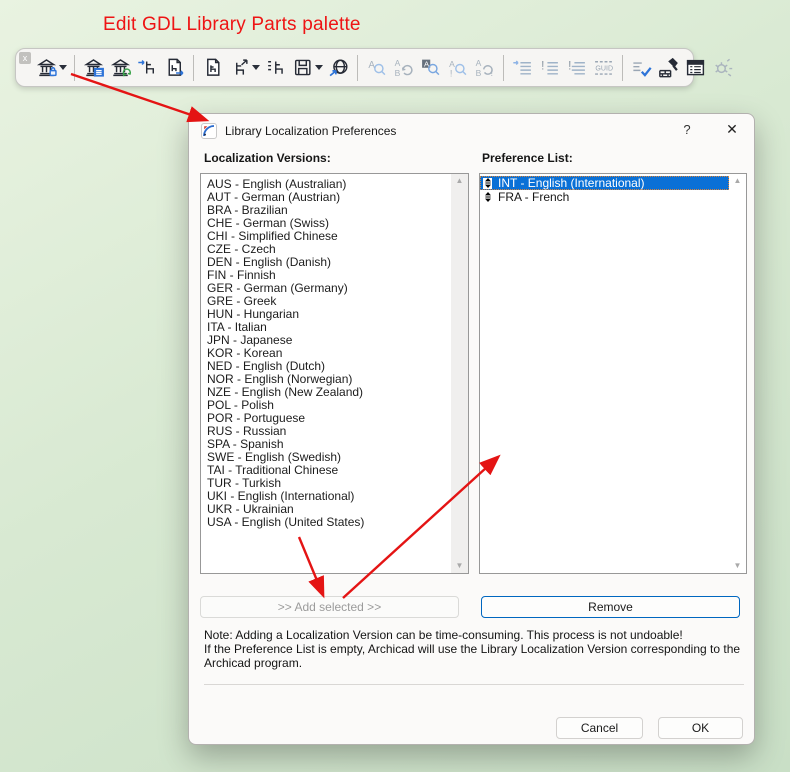 Image resolution: width=790 pixels, height=772 pixels. I want to click on toolbar-button-debug, so click(722, 68).